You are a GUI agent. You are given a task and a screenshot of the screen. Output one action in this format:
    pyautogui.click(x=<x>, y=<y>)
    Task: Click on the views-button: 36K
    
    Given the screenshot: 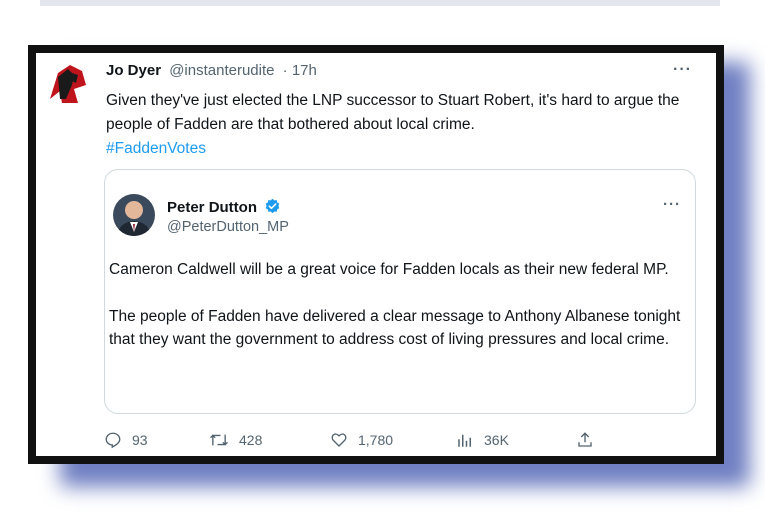 What is the action you would take?
    pyautogui.click(x=482, y=440)
    